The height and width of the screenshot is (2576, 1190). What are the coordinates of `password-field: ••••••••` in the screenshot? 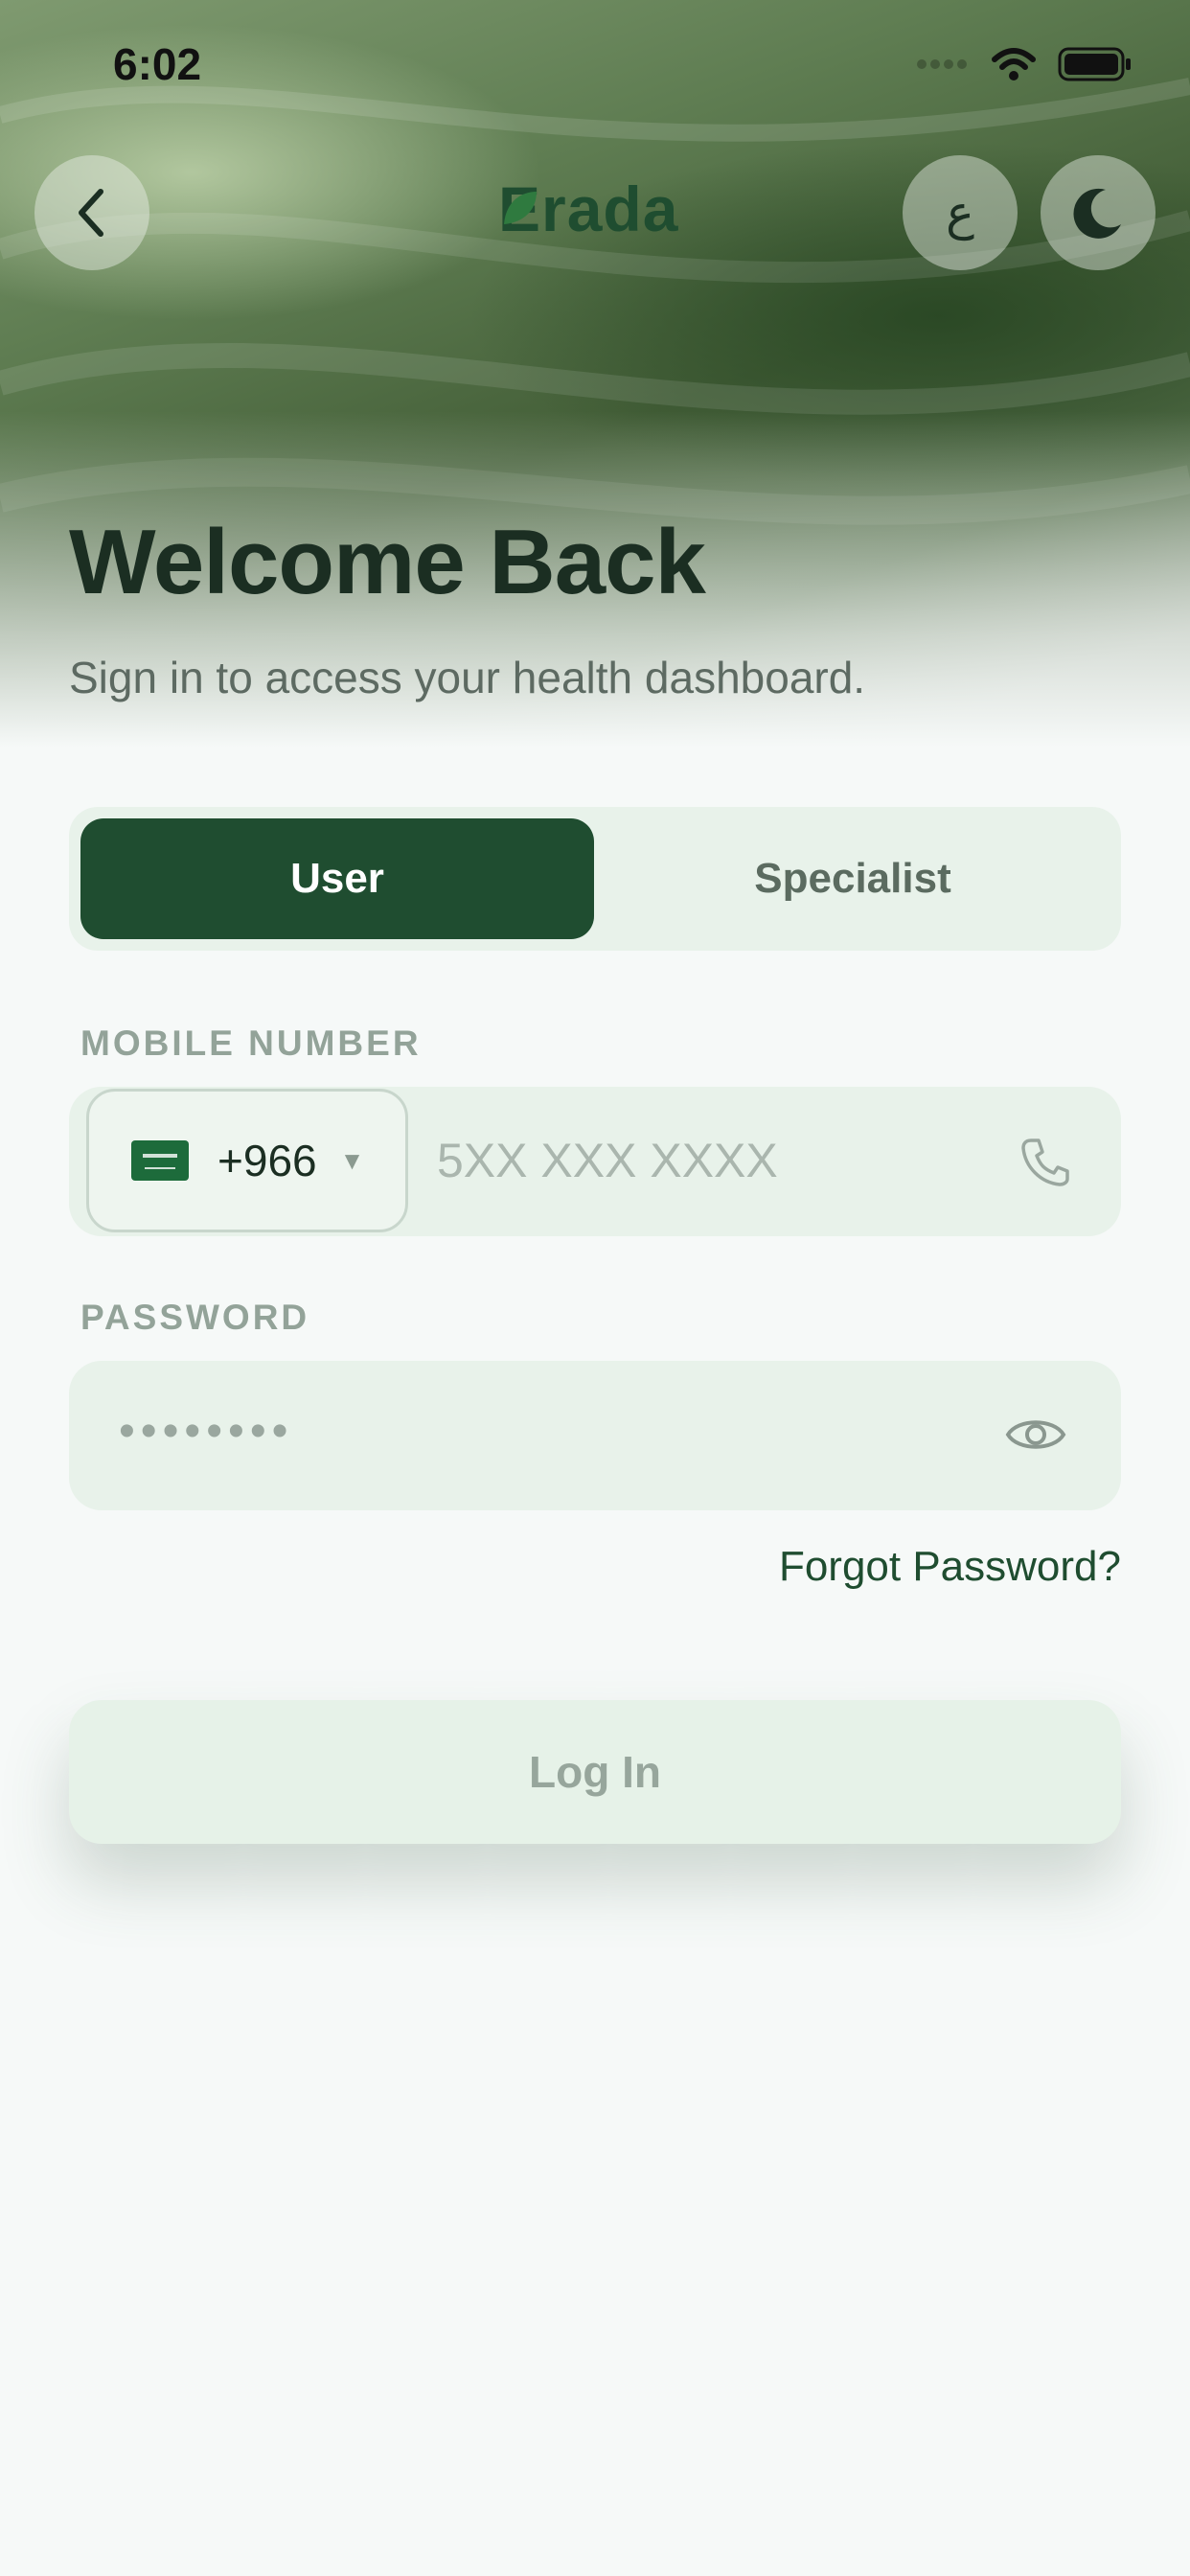 It's located at (595, 1435).